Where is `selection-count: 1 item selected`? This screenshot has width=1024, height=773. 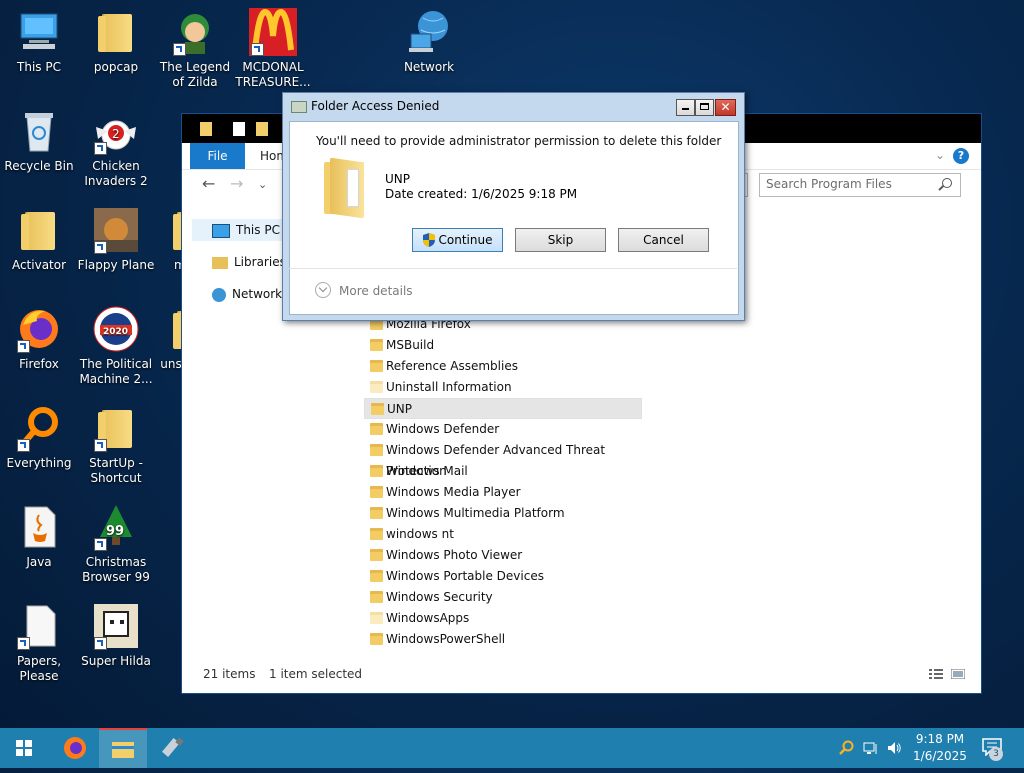 selection-count: 1 item selected is located at coordinates (316, 674).